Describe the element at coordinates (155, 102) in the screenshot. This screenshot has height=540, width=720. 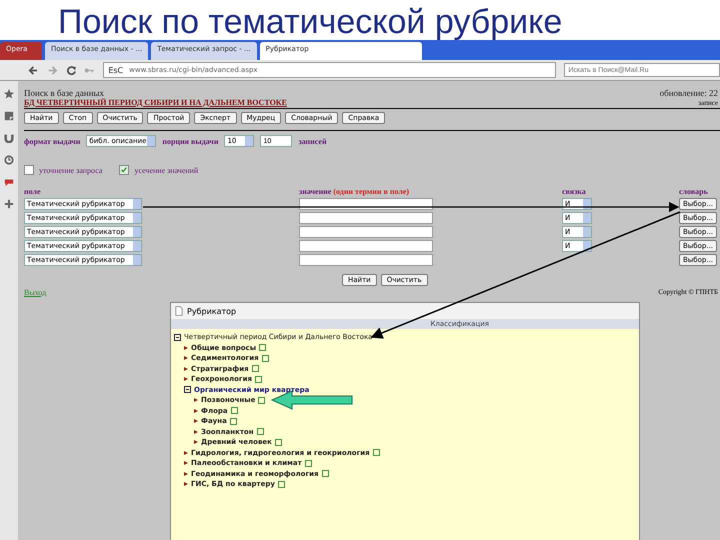
I see `database-title: БД ЧЕТВЕРТИЧНЫЙ ПЕРИОД СИБИРИ И НА ДАЛЬНЕМ ВОСТОКЕ` at that location.